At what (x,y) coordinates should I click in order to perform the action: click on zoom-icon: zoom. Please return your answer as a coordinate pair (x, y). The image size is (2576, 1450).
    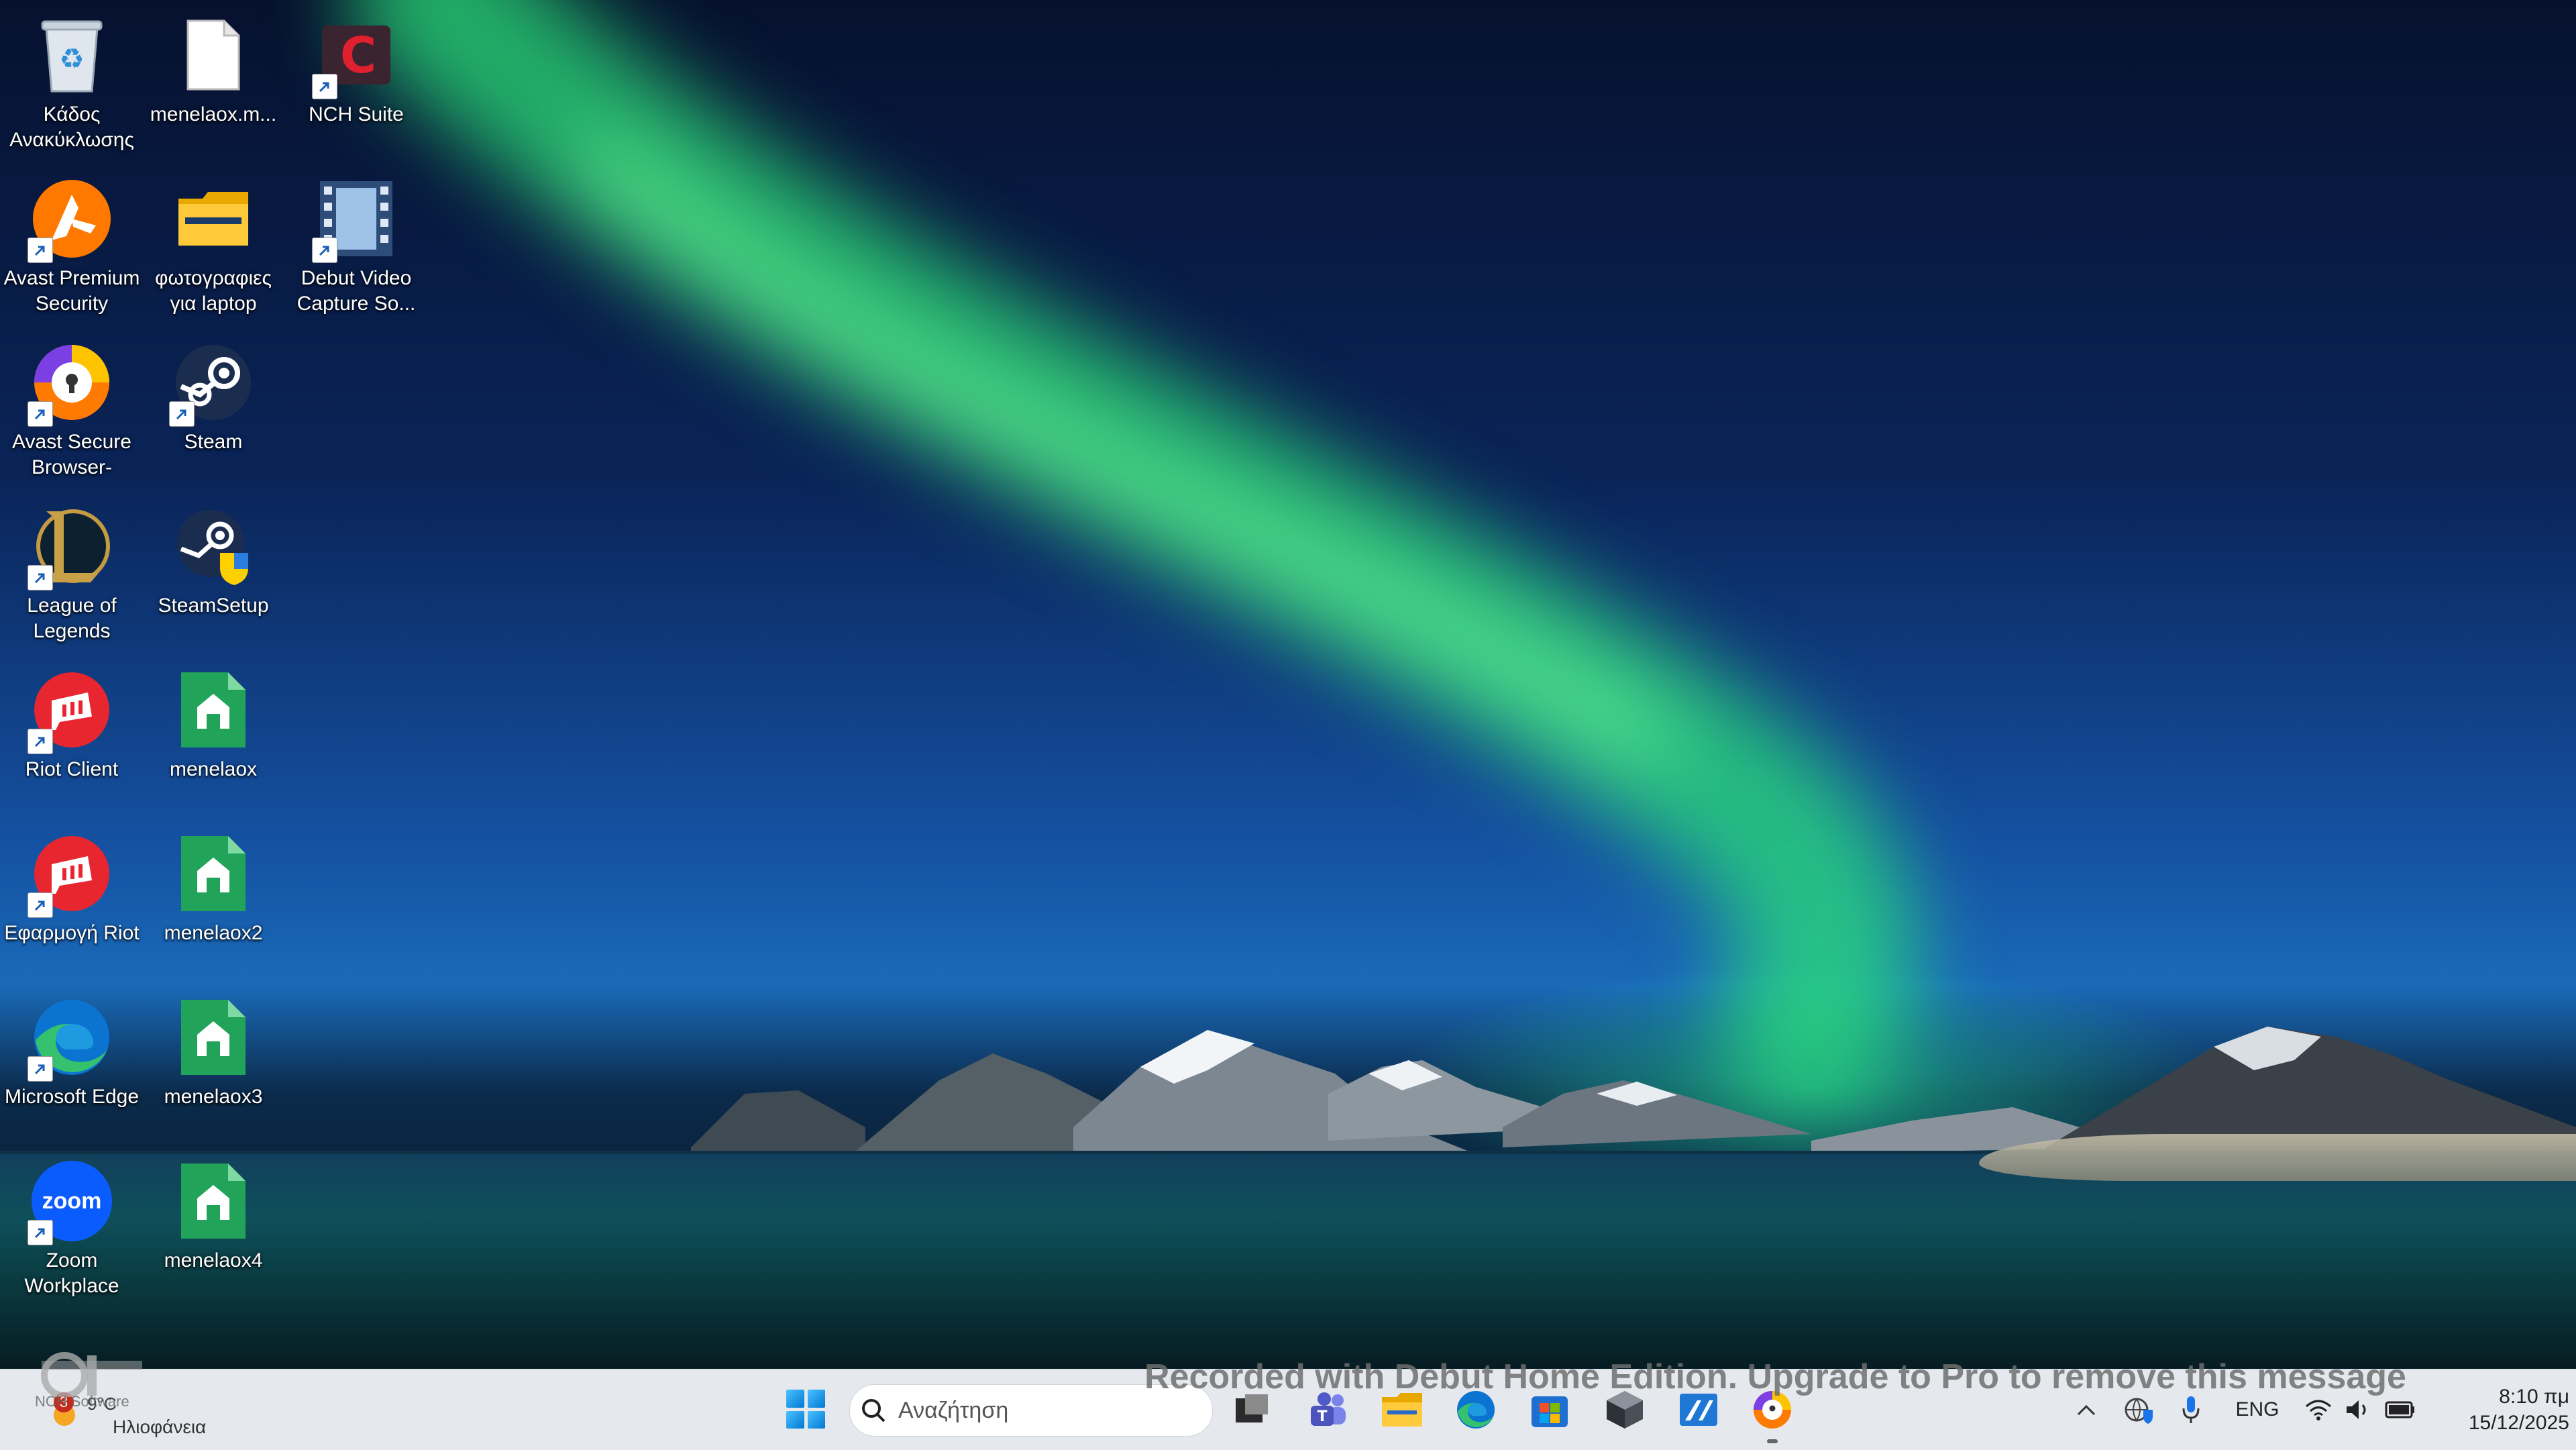
    Looking at the image, I should click on (70, 1202).